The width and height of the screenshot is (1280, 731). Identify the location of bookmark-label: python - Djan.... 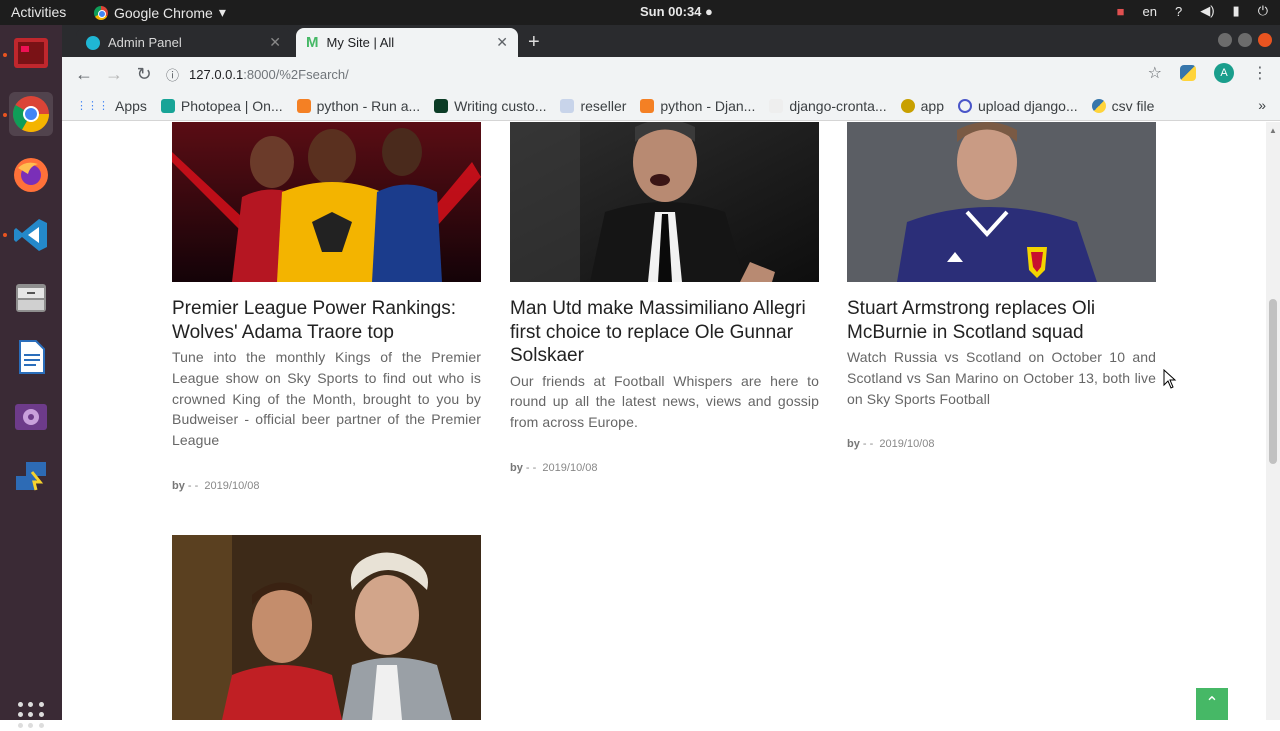
(708, 105).